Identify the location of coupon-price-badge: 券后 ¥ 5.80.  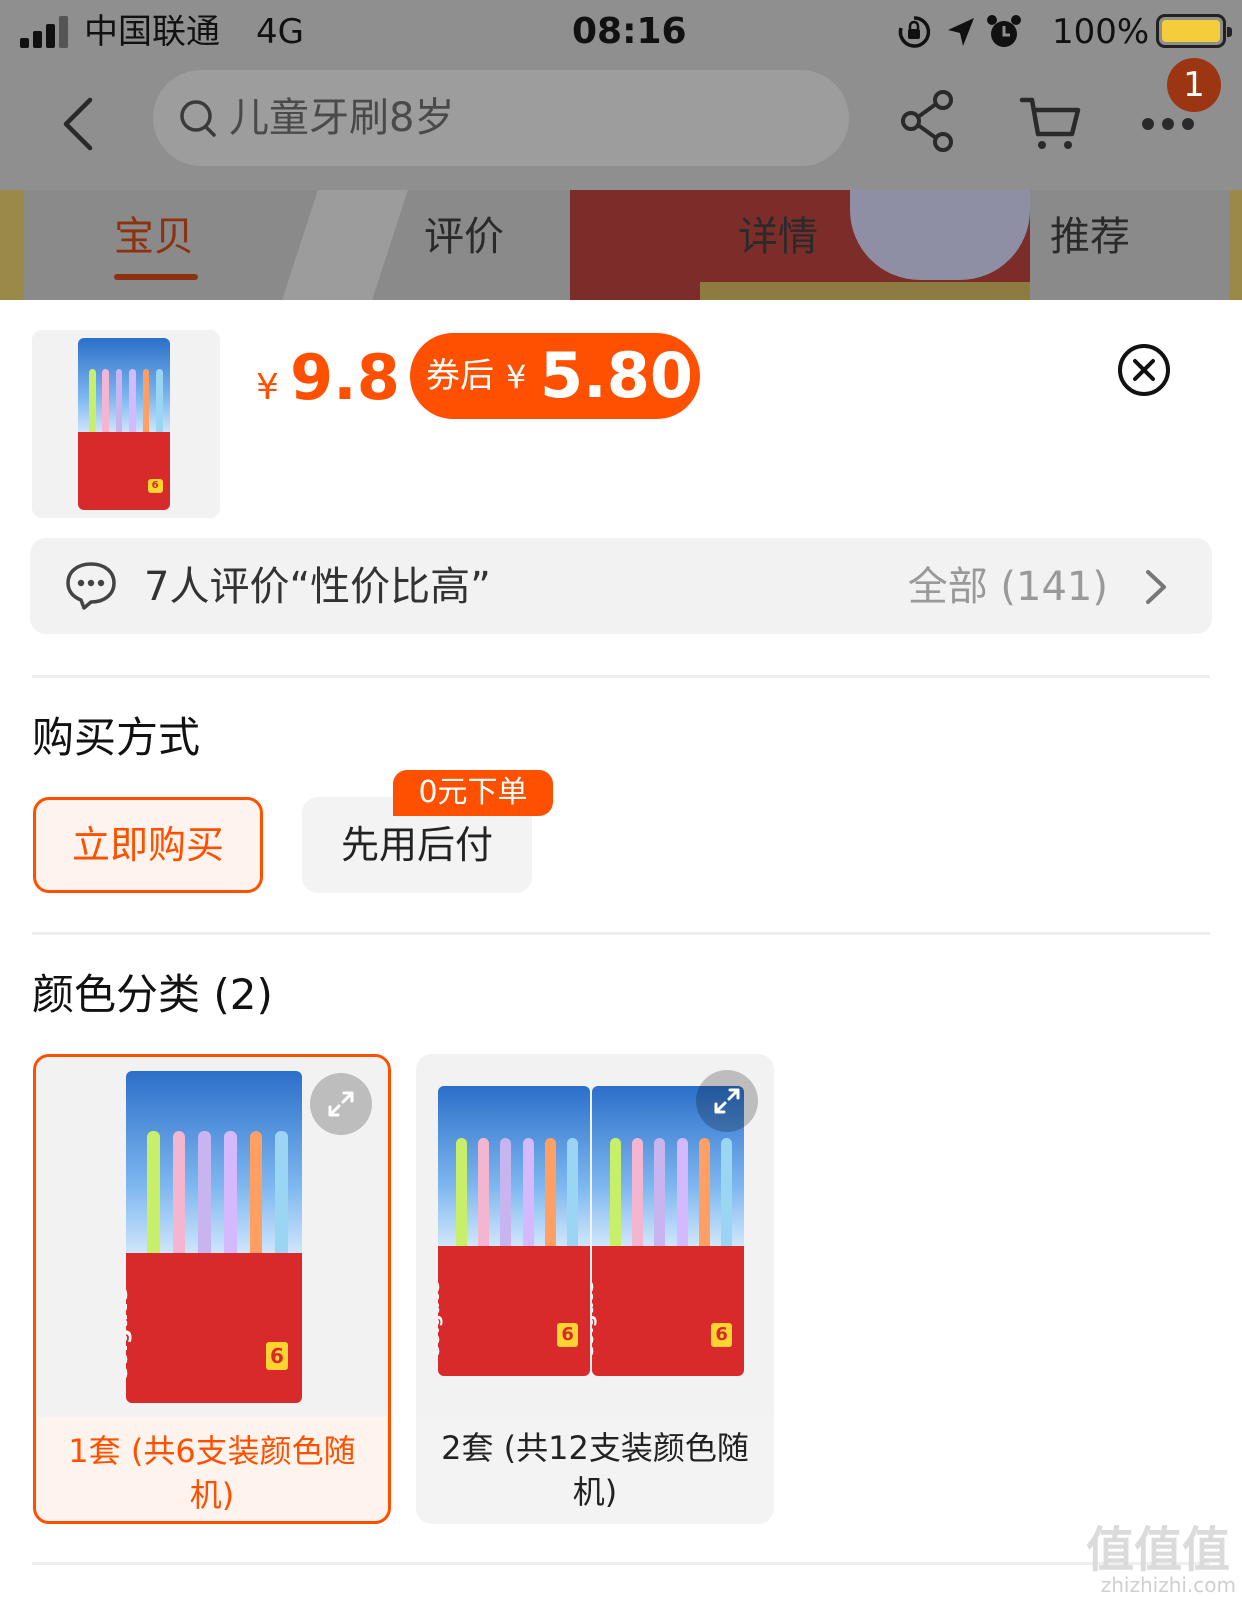
(555, 376).